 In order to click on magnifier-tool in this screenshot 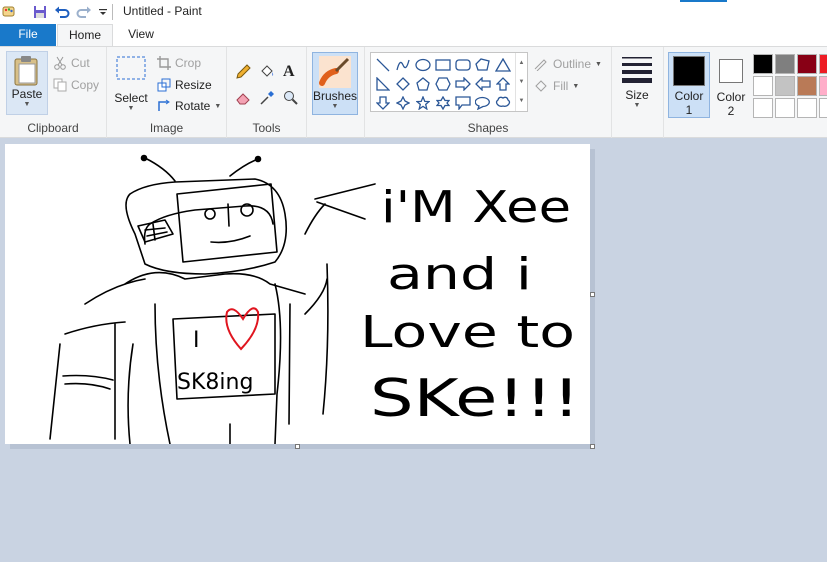, I will do `click(291, 98)`.